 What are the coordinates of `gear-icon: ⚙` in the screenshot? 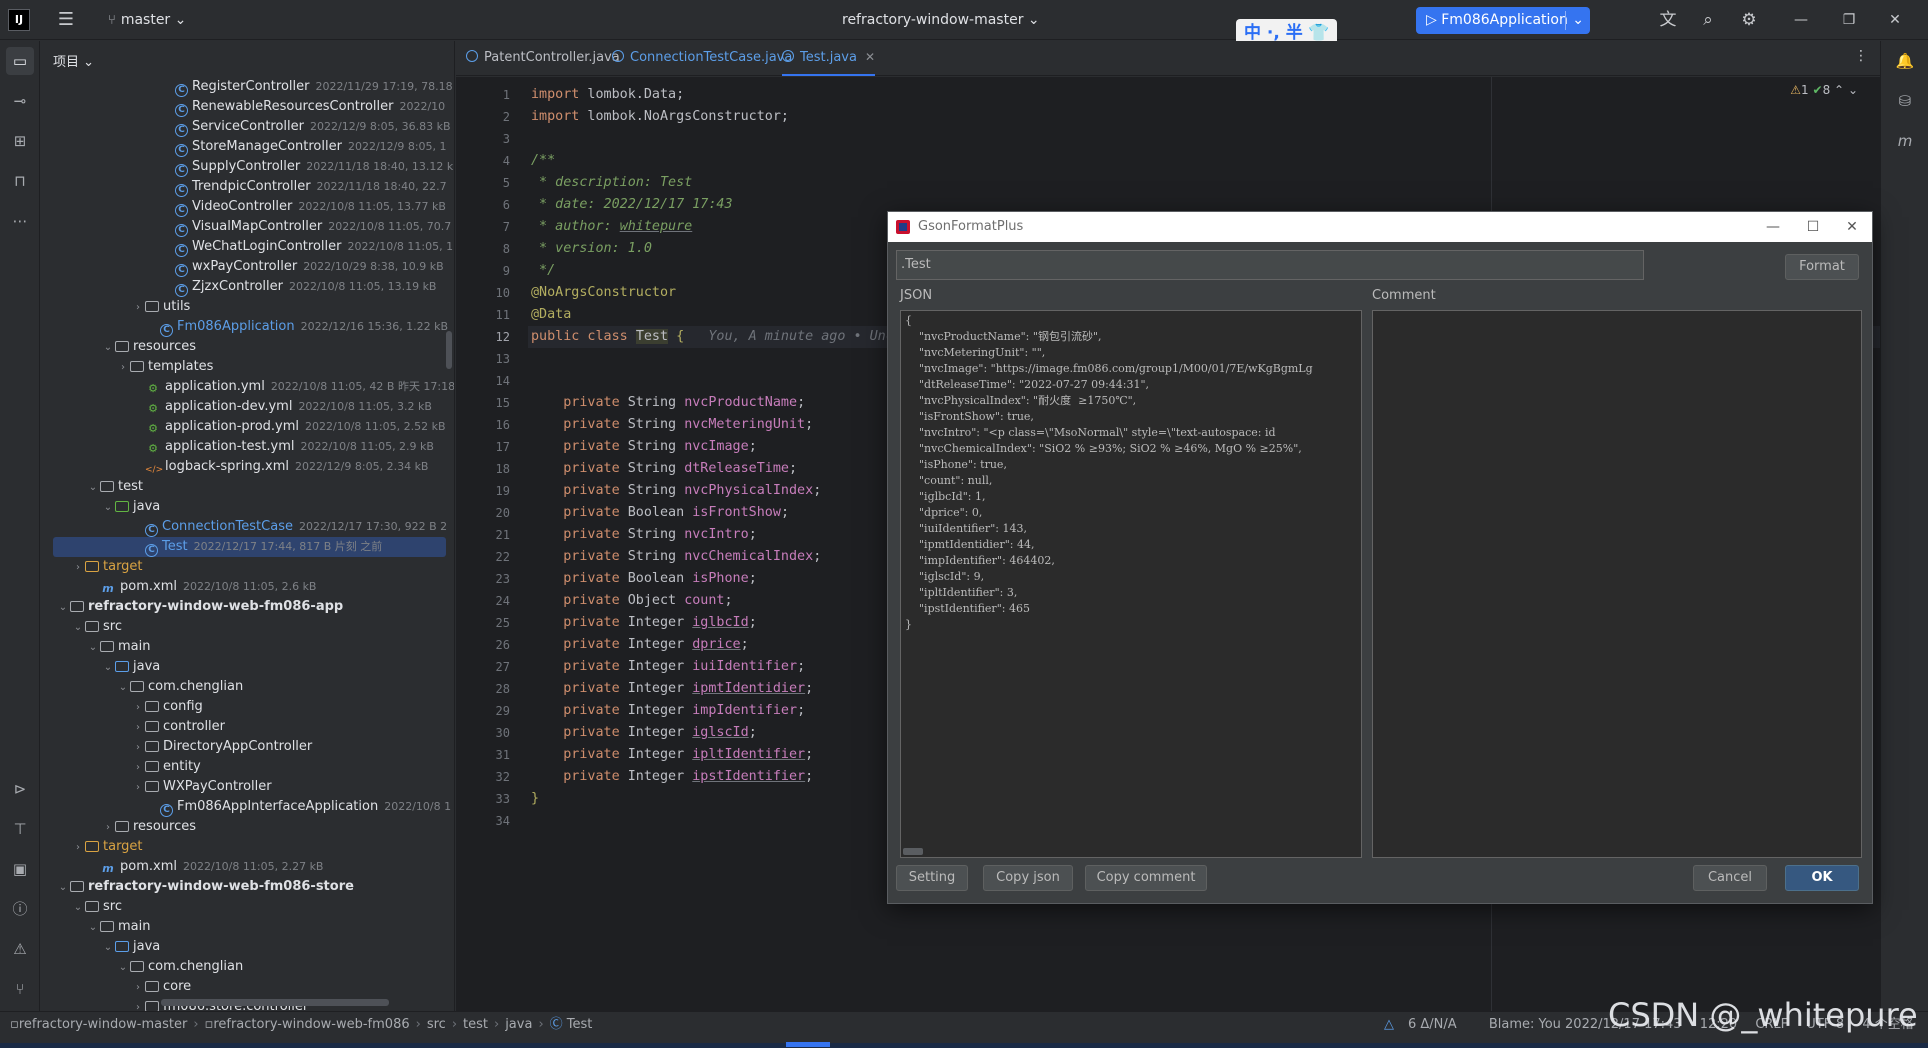 It's located at (1749, 20).